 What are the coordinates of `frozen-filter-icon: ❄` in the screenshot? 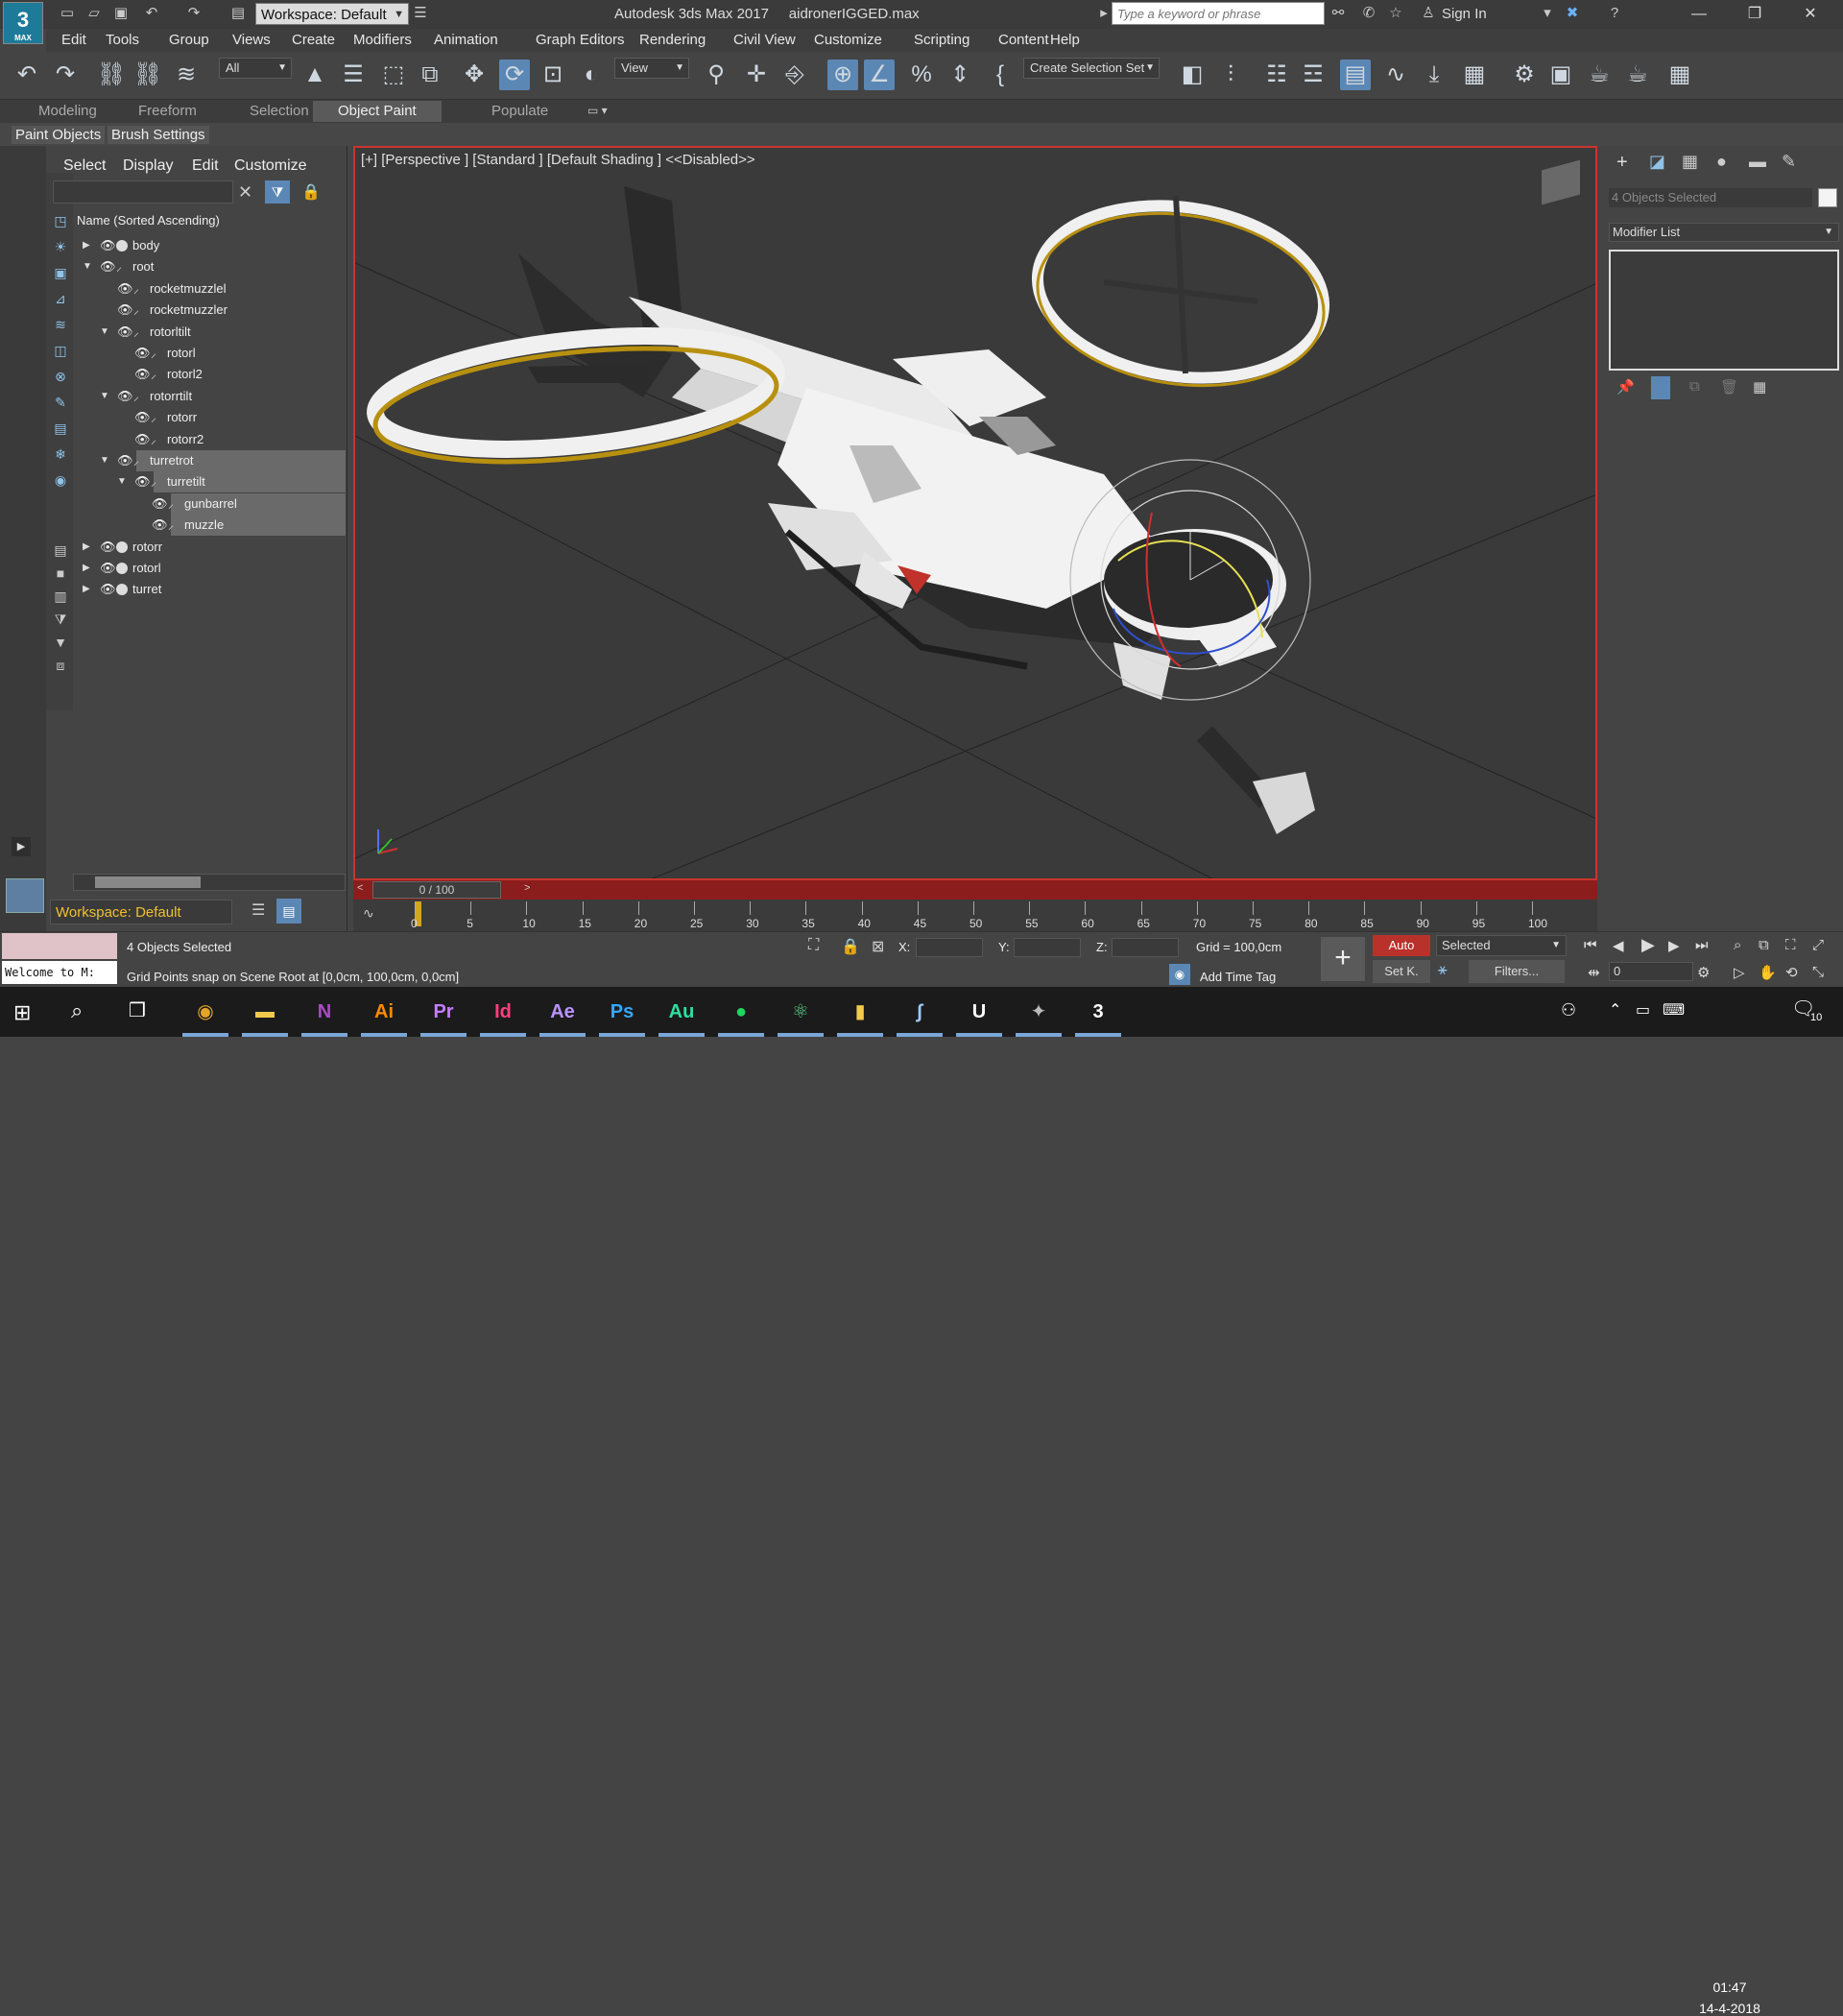 It's located at (60, 454).